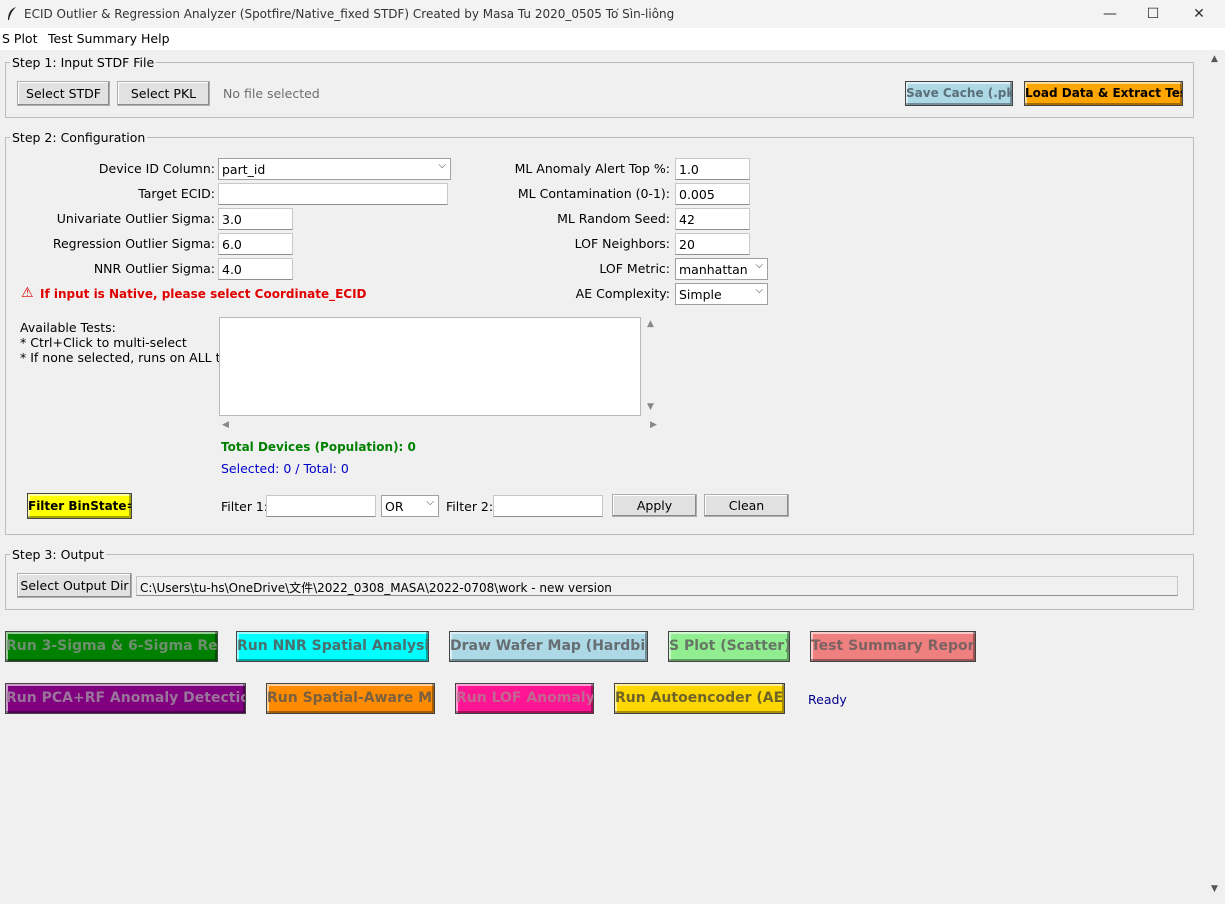 The image size is (1225, 904). What do you see at coordinates (613, 218) in the screenshot?
I see `ml-seed-label: ML Random Seed:` at bounding box center [613, 218].